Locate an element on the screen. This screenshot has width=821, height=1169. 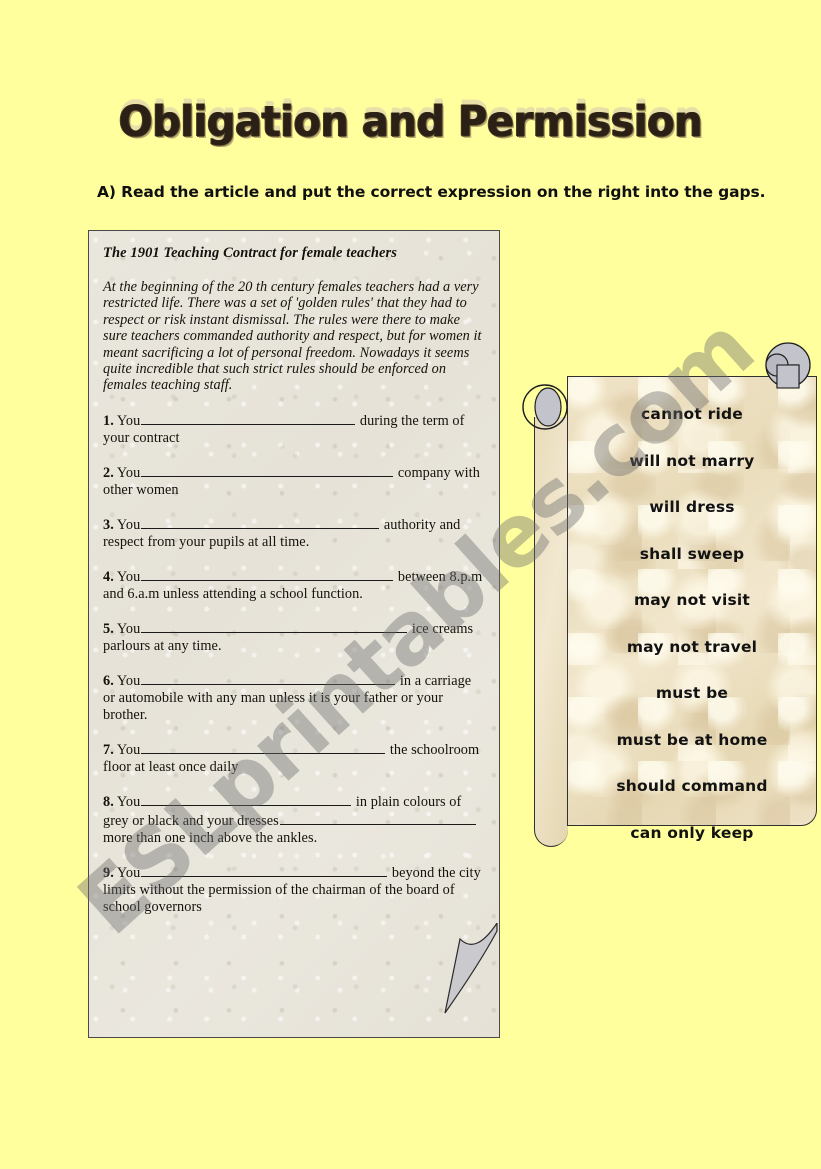
answer-expression: can only keep is located at coordinates (692, 833).